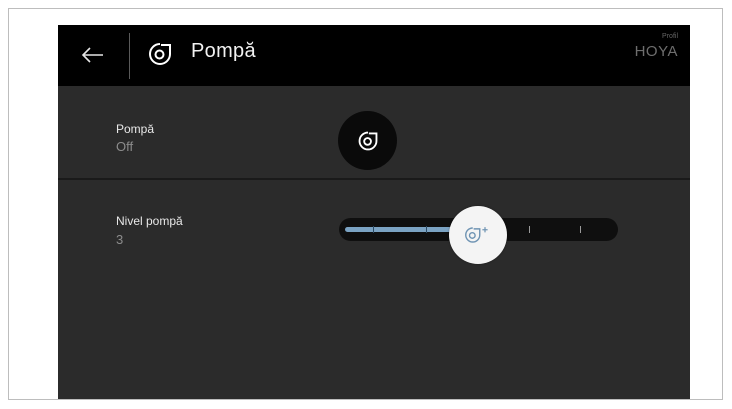 The width and height of the screenshot is (732, 409). I want to click on back-button, so click(93, 55).